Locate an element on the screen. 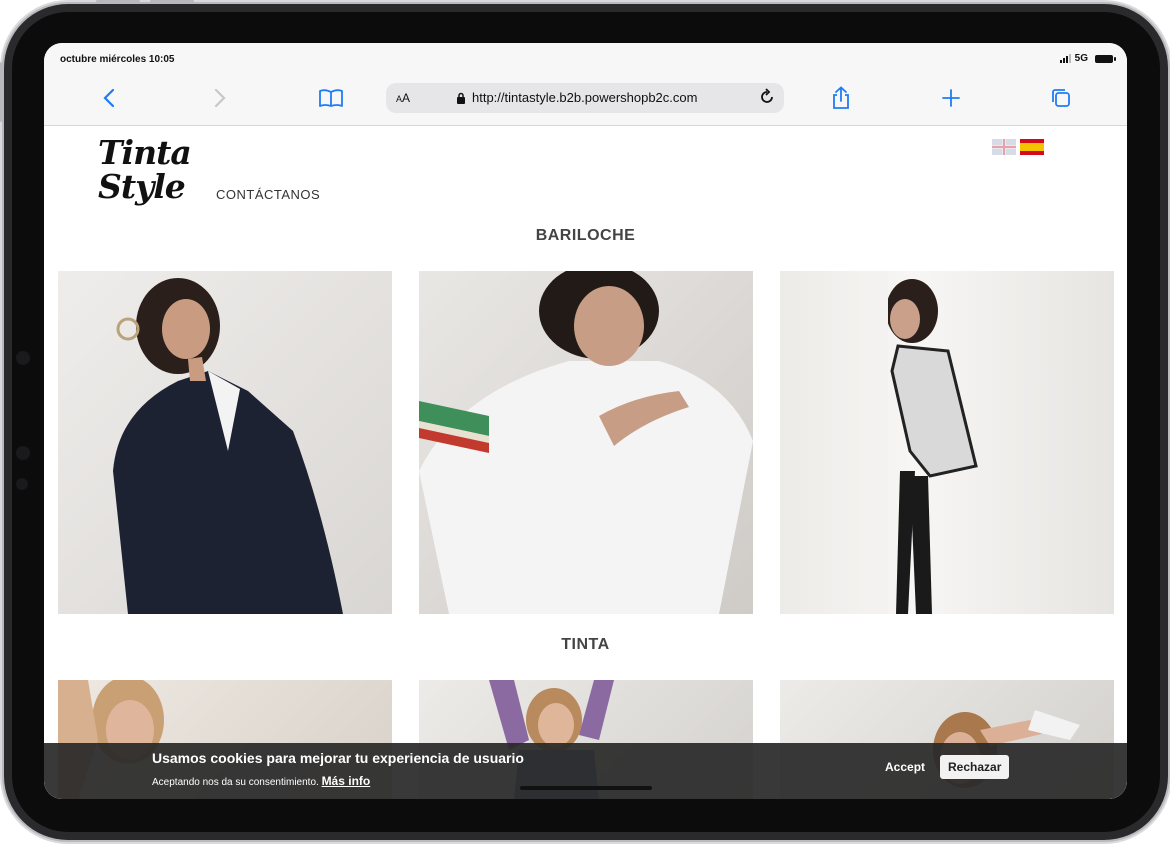 The height and width of the screenshot is (844, 1170). chevron-right-icon is located at coordinates (220, 98).